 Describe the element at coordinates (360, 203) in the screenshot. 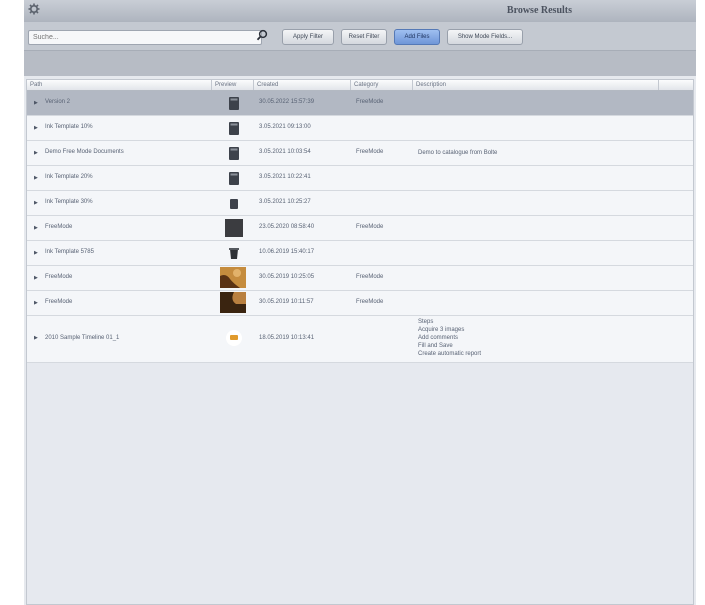

I see `table-row: ▶ Ink Template 30% 3.05.2021 10:25:27` at that location.